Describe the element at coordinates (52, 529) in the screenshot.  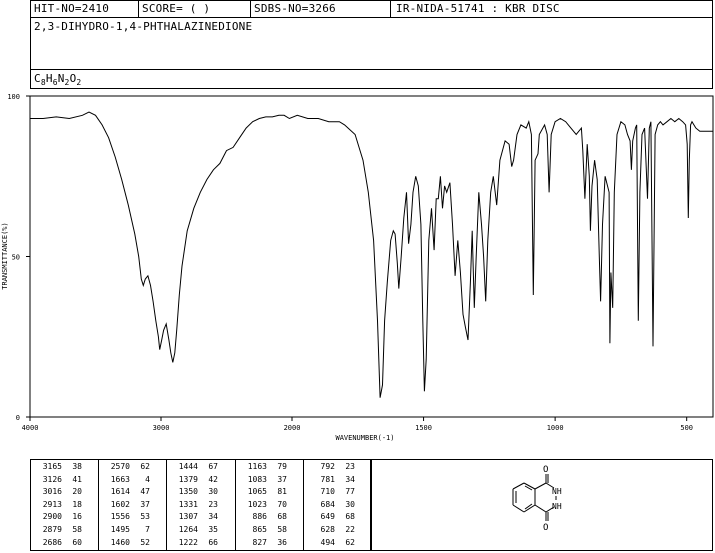
I see `peak-wavenumber: 2879` at that location.